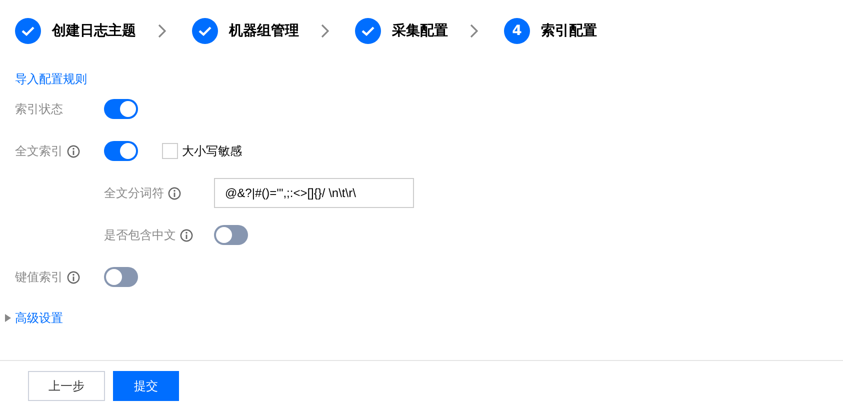 The height and width of the screenshot is (415, 843). What do you see at coordinates (517, 31) in the screenshot?
I see `step-number: 4` at bounding box center [517, 31].